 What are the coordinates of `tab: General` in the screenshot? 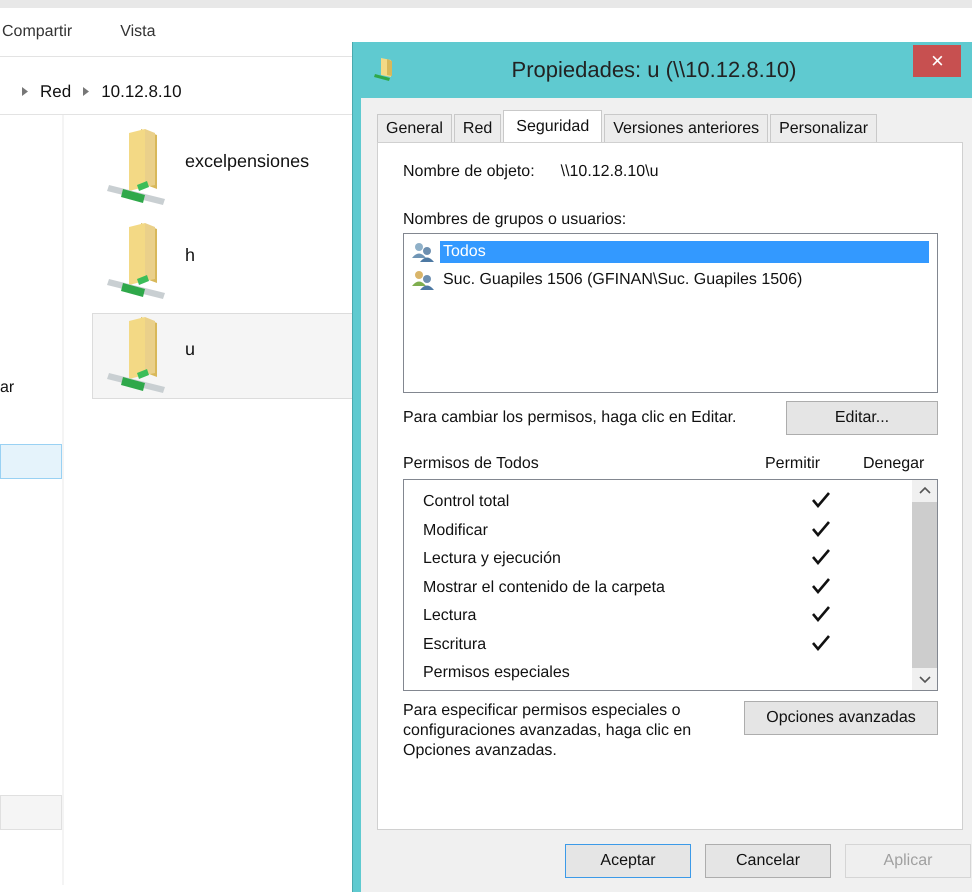 It's located at (414, 128).